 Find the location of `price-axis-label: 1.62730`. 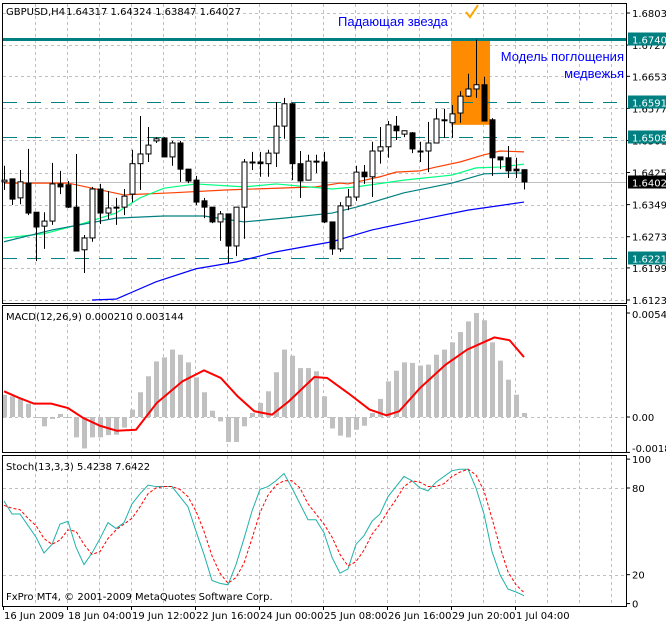

price-axis-label: 1.62730 is located at coordinates (649, 238).